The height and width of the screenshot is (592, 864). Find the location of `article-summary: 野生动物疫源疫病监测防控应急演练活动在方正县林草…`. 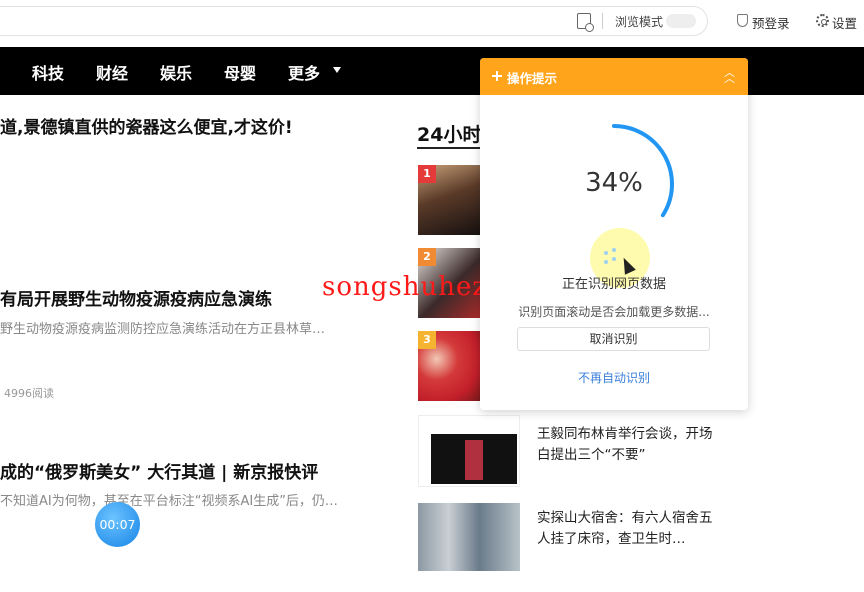

article-summary: 野生动物疫源疫病监测防控应急演练活动在方正县林草… is located at coordinates (163, 329).